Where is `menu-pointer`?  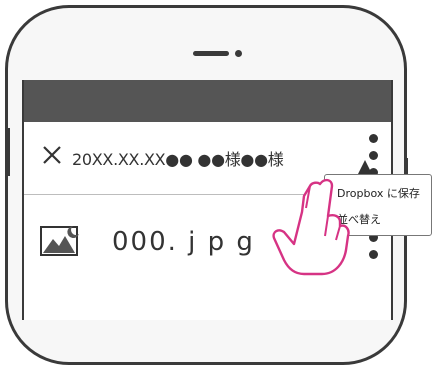
menu-pointer is located at coordinates (365, 167).